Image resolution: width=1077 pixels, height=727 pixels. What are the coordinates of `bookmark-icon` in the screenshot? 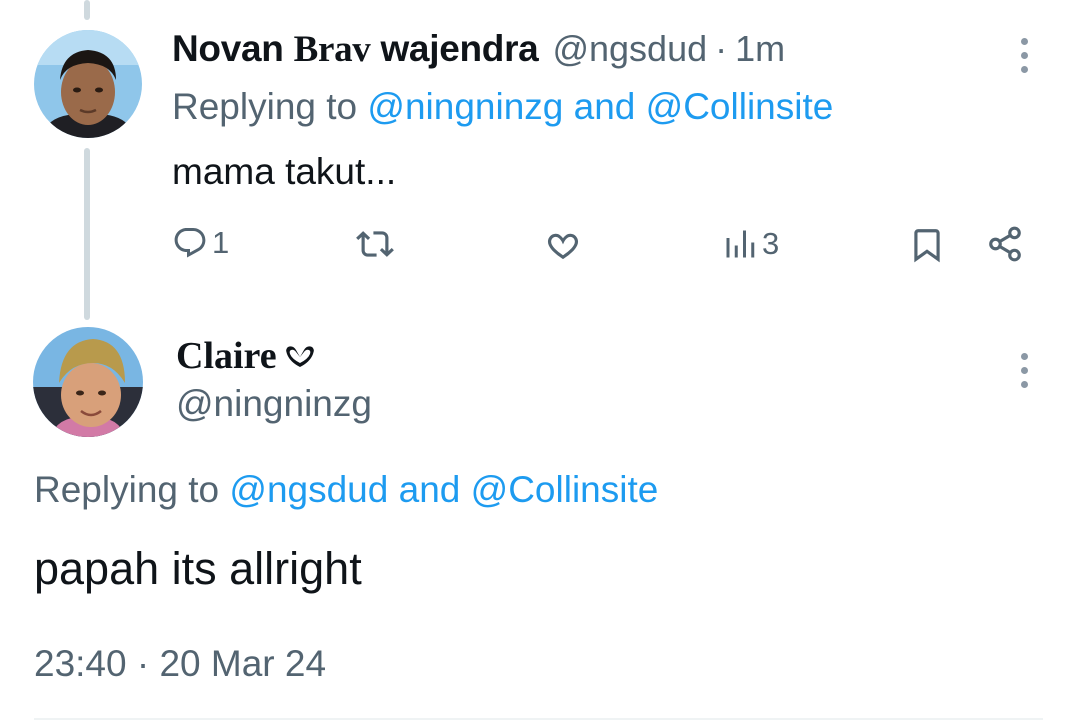 It's located at (927, 246).